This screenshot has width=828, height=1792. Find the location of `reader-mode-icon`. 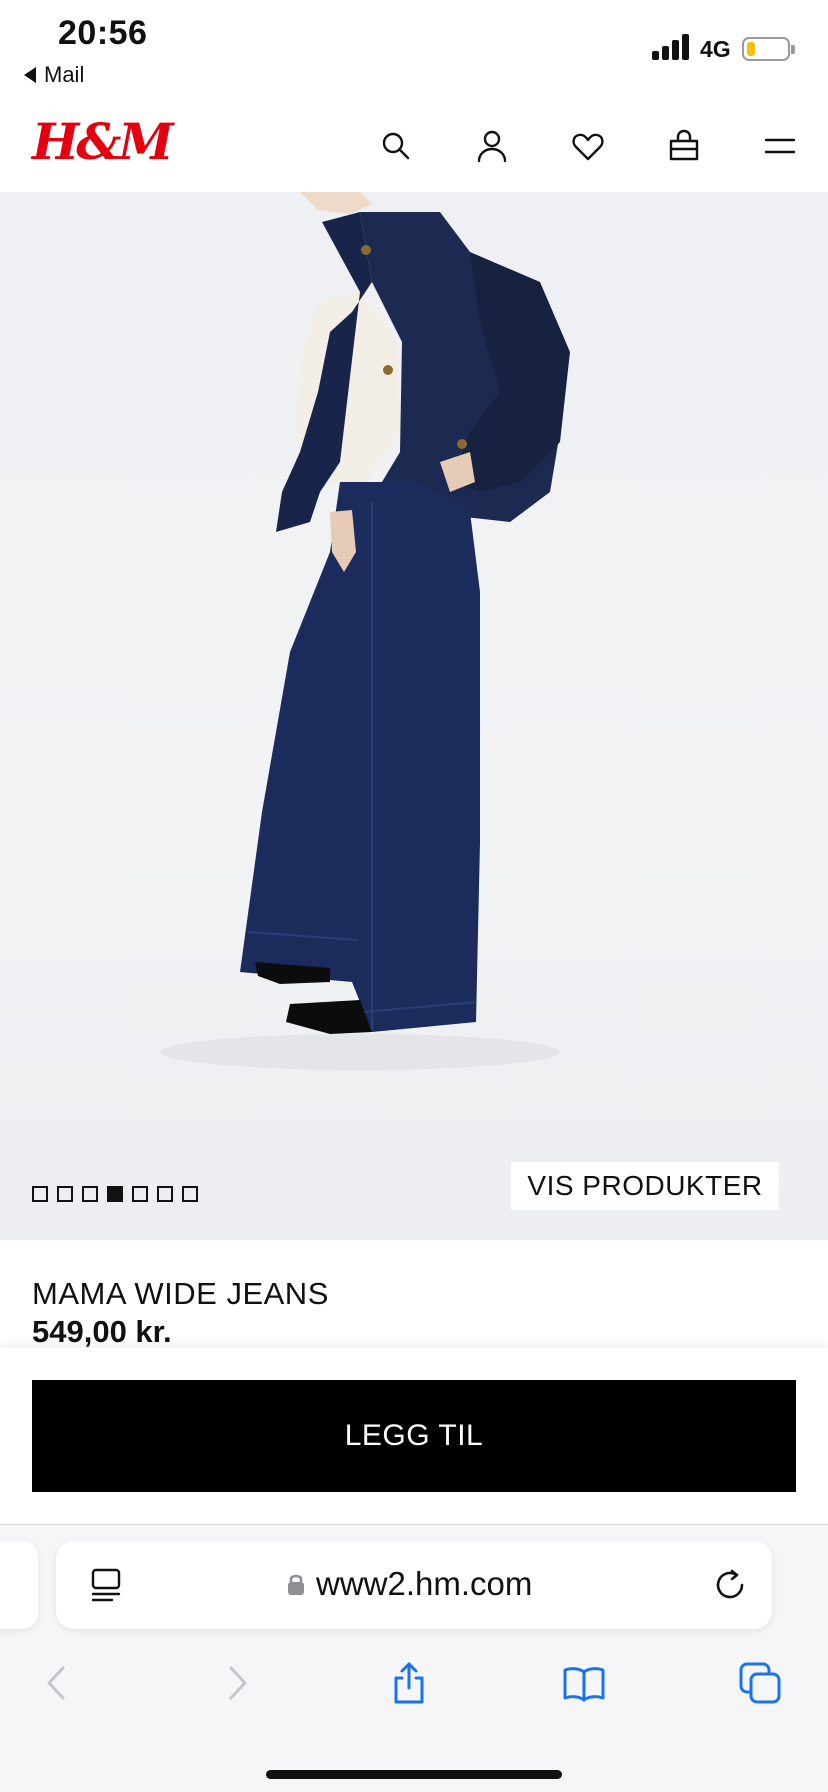

reader-mode-icon is located at coordinates (107, 1585).